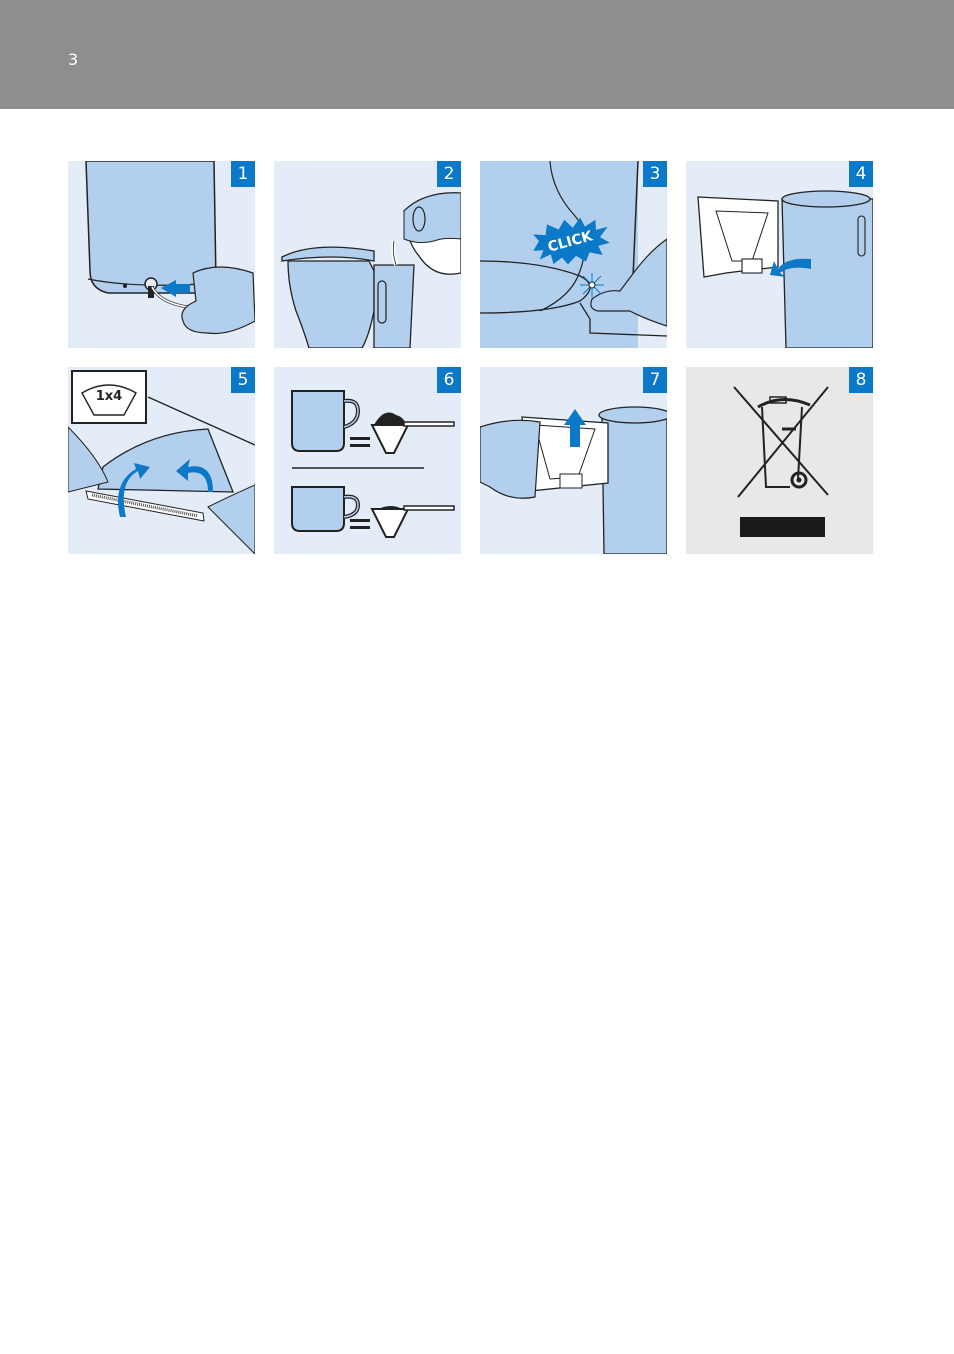 The image size is (954, 1354). What do you see at coordinates (477, 54) in the screenshot?
I see `page-header: 3` at bounding box center [477, 54].